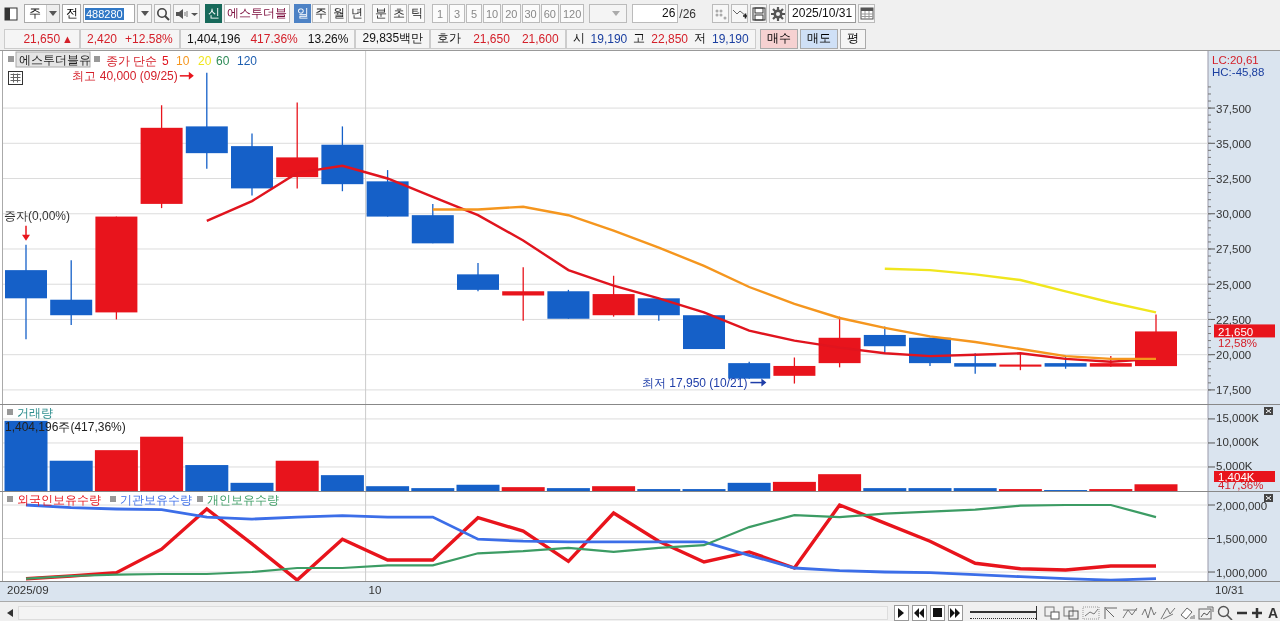 The height and width of the screenshot is (621, 1280). I want to click on current-price: 21,650, so click(42, 38).